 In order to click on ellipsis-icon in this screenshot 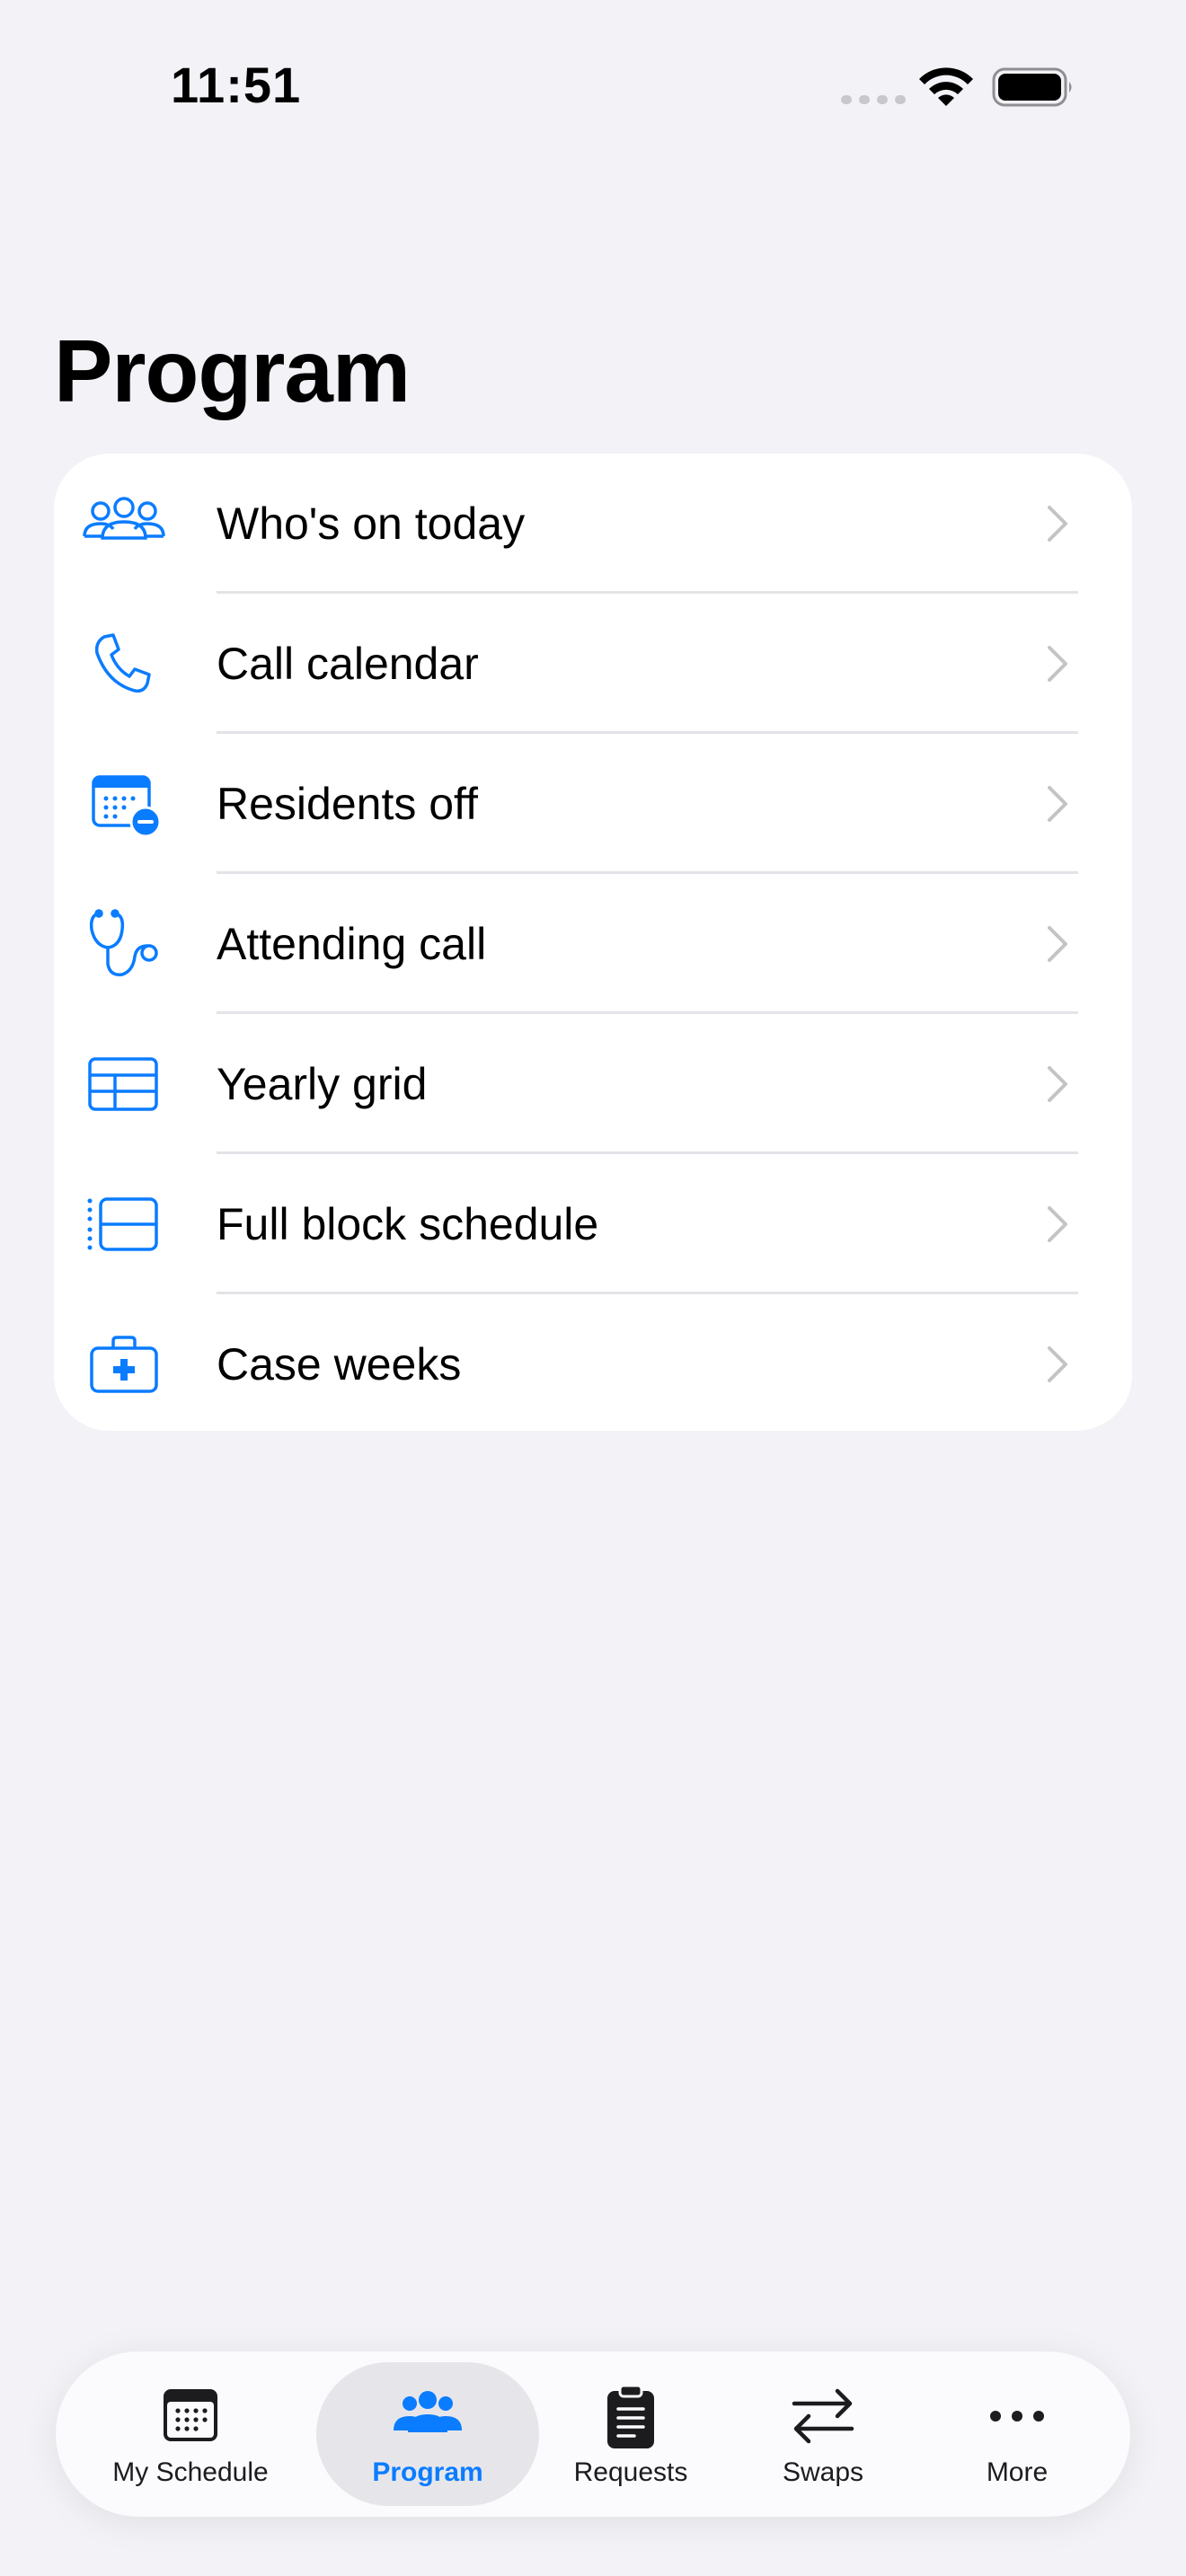, I will do `click(1017, 2416)`.